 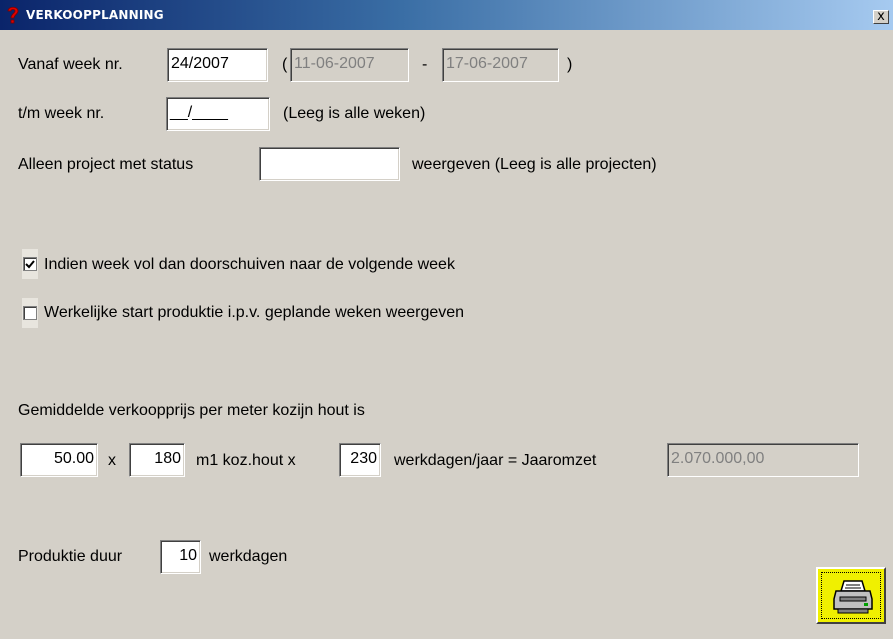 What do you see at coordinates (70, 64) in the screenshot?
I see `week-from-label: Vanaf week nr.` at bounding box center [70, 64].